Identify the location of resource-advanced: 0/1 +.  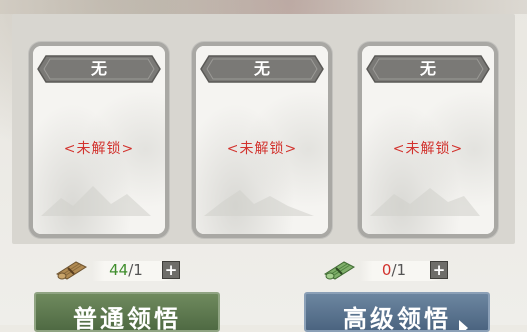
(390, 270).